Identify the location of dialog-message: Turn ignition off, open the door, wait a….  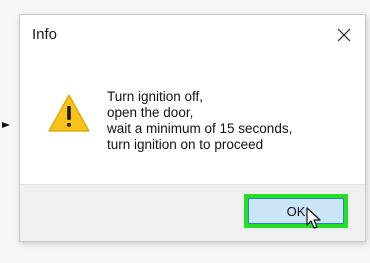
(200, 120).